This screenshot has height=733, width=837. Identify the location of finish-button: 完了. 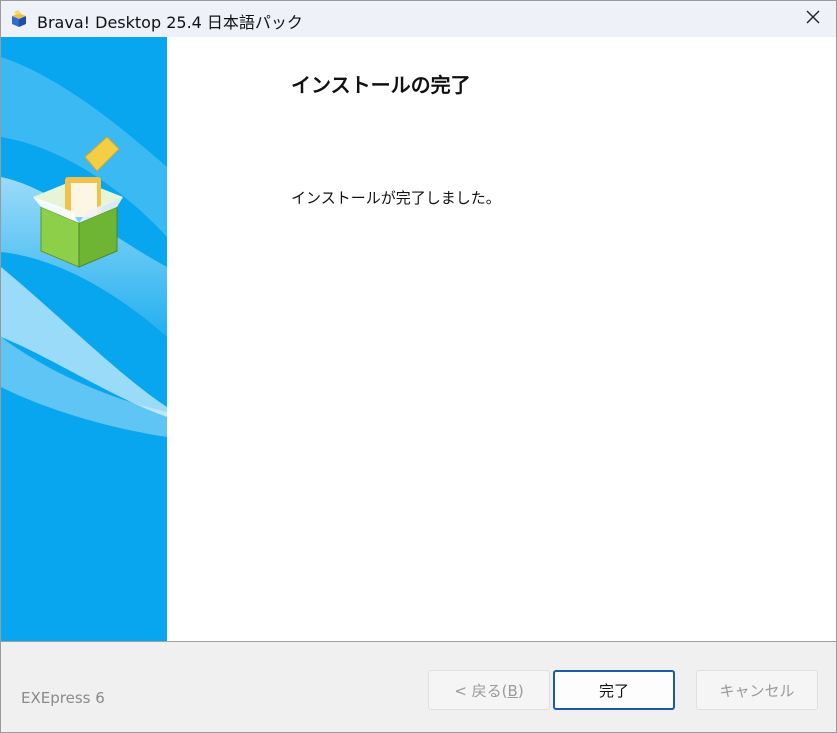
(614, 690).